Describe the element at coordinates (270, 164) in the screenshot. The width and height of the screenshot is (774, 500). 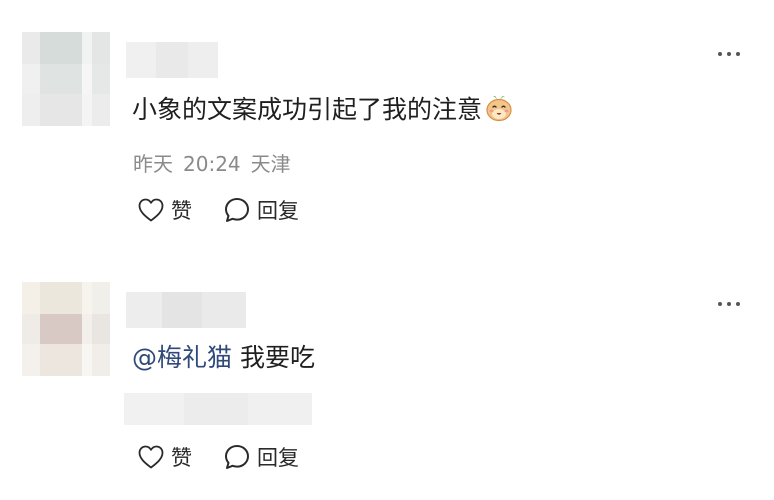
I see `comment-location: 天津` at that location.